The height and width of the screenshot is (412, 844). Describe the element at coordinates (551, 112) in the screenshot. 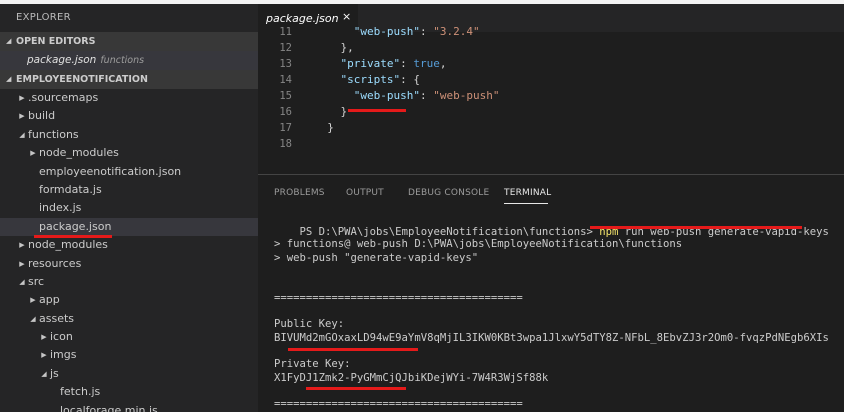

I see `code-line: 16 }` at that location.